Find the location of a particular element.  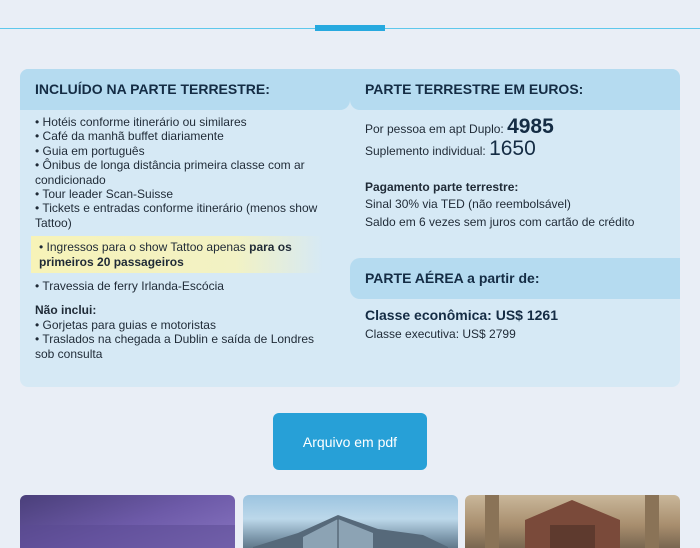

payment-line: Sinal 30% via TED (não reembolsável) is located at coordinates (468, 204).